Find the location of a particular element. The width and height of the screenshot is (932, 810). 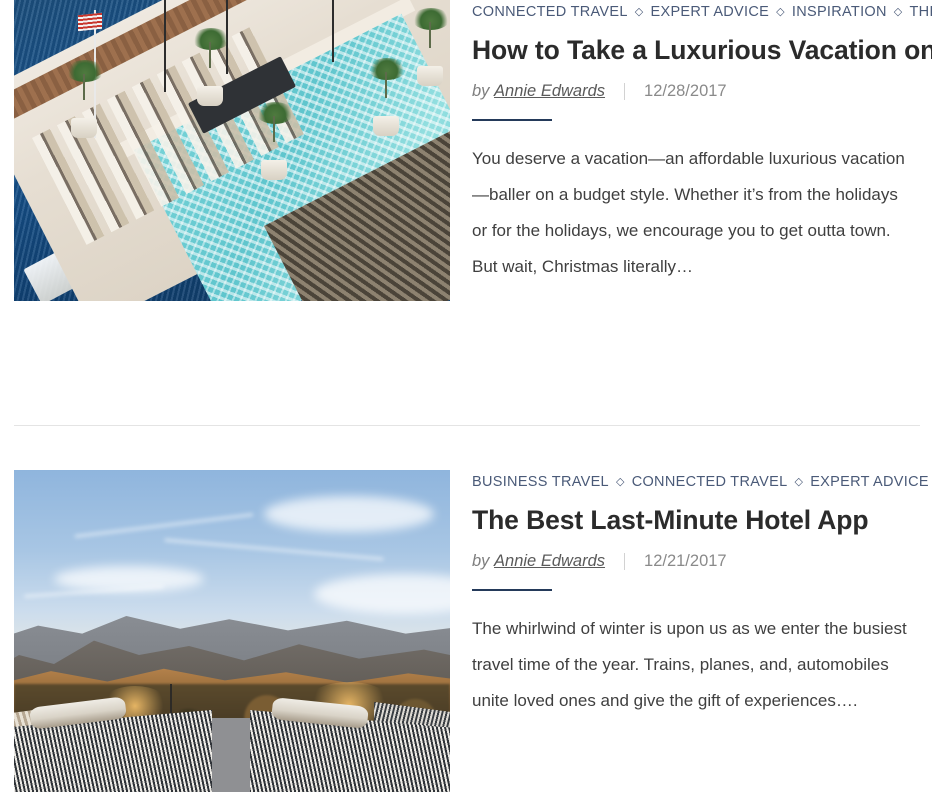

category-link: INSPIRATION is located at coordinates (839, 12).